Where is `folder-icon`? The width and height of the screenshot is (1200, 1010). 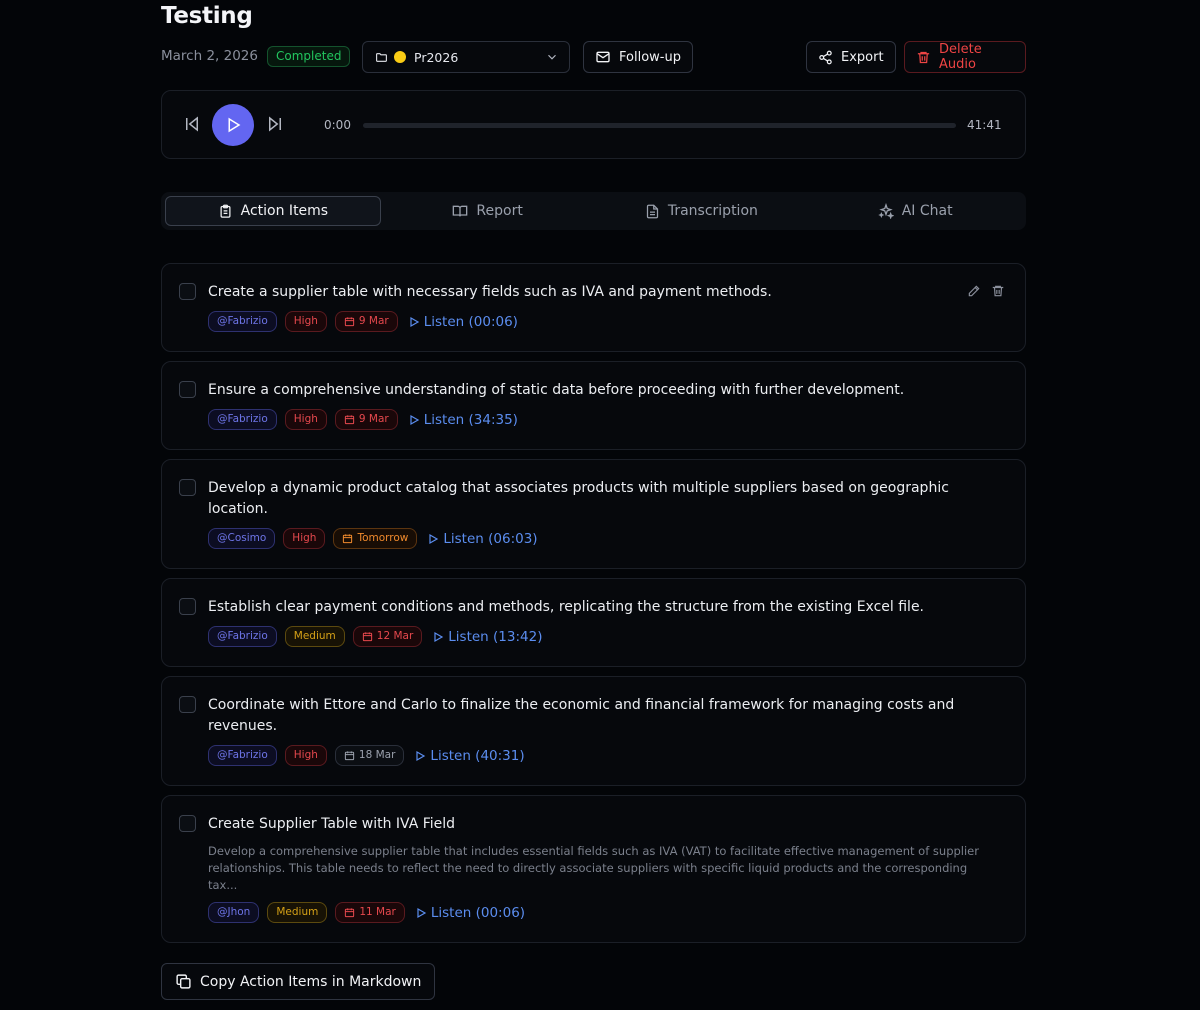 folder-icon is located at coordinates (381, 57).